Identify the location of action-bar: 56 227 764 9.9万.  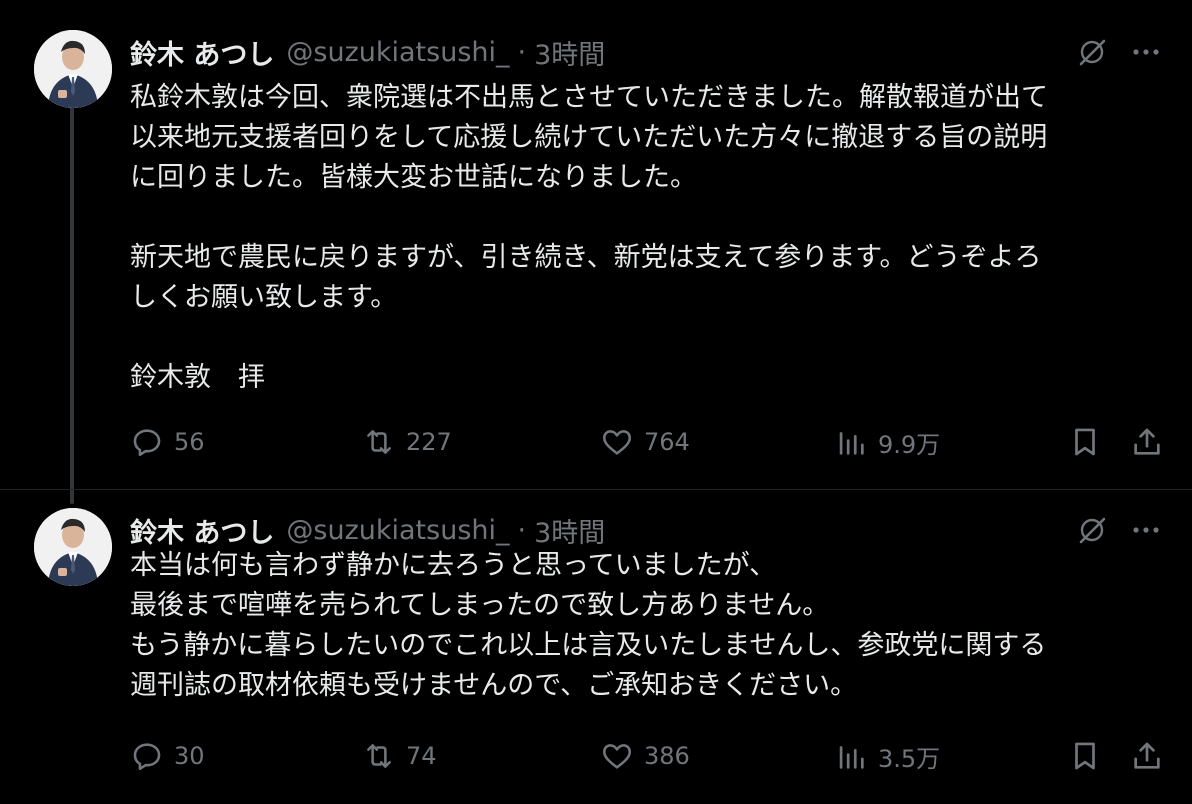
(650, 442).